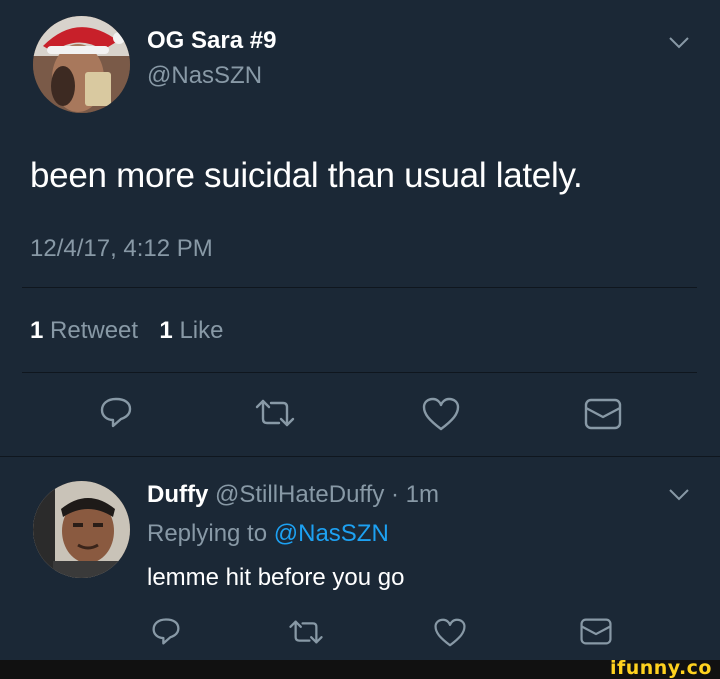 The width and height of the screenshot is (720, 679). Describe the element at coordinates (276, 577) in the screenshot. I see `reply-text: lemme hit before you go` at that location.